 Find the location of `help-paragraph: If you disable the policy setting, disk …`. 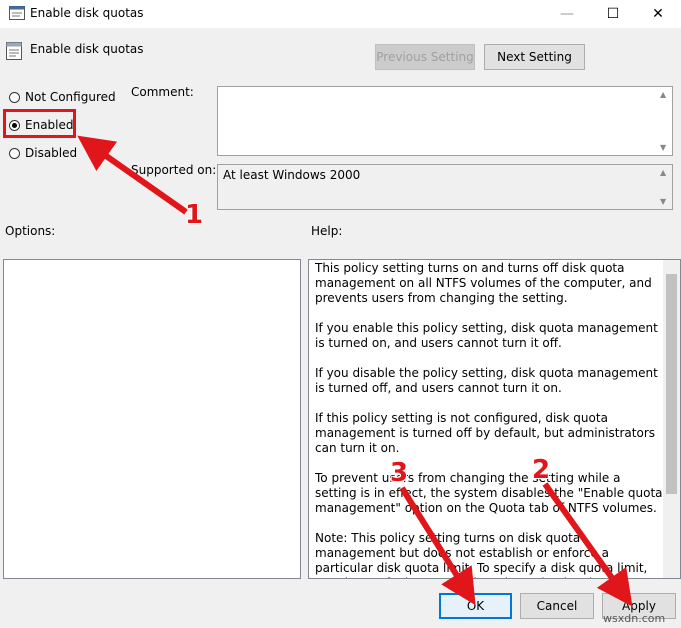

help-paragraph: If you disable the policy setting, disk … is located at coordinates (486, 380).